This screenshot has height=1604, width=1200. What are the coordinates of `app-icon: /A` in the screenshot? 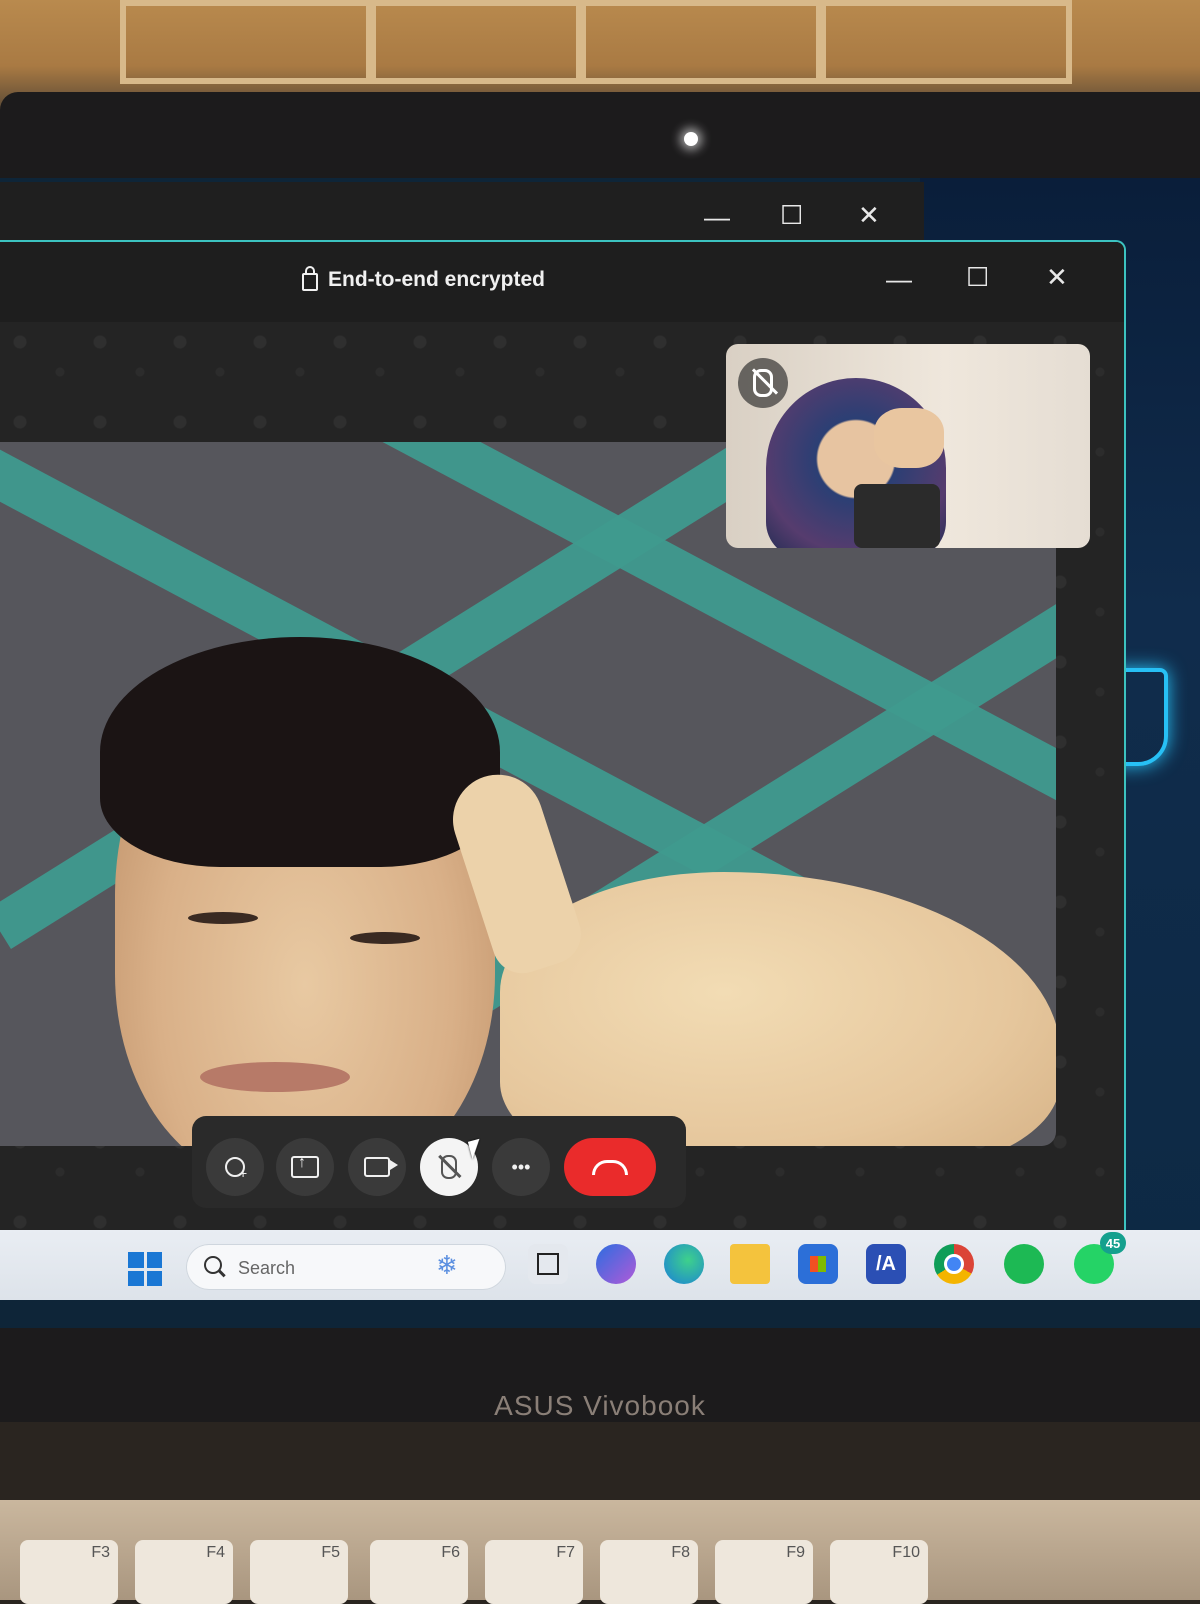 It's located at (886, 1264).